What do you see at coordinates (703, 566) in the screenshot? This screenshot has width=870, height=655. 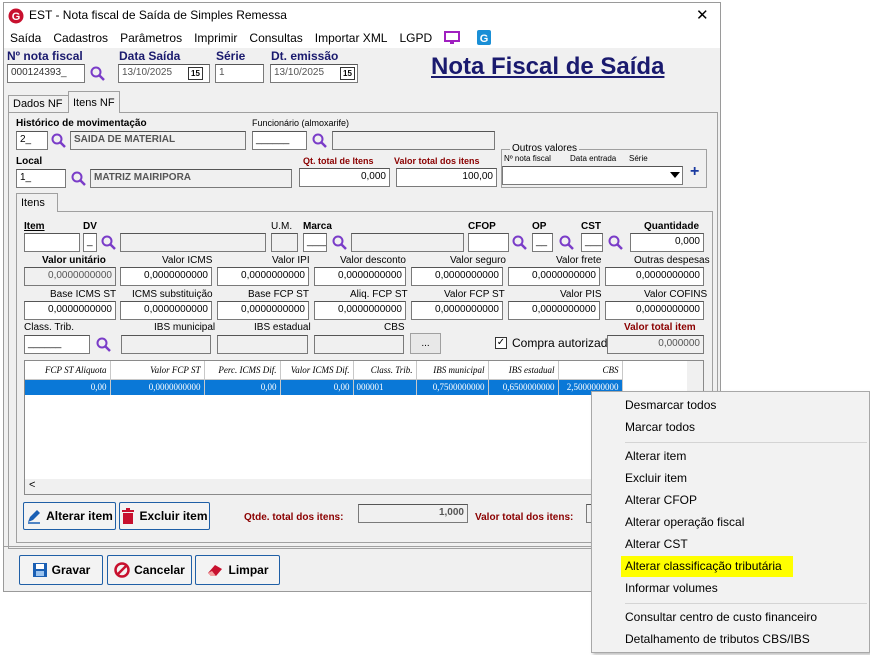 I see `menu-item-alterar-classificacao-tributaria: Alterar classificação tributária` at bounding box center [703, 566].